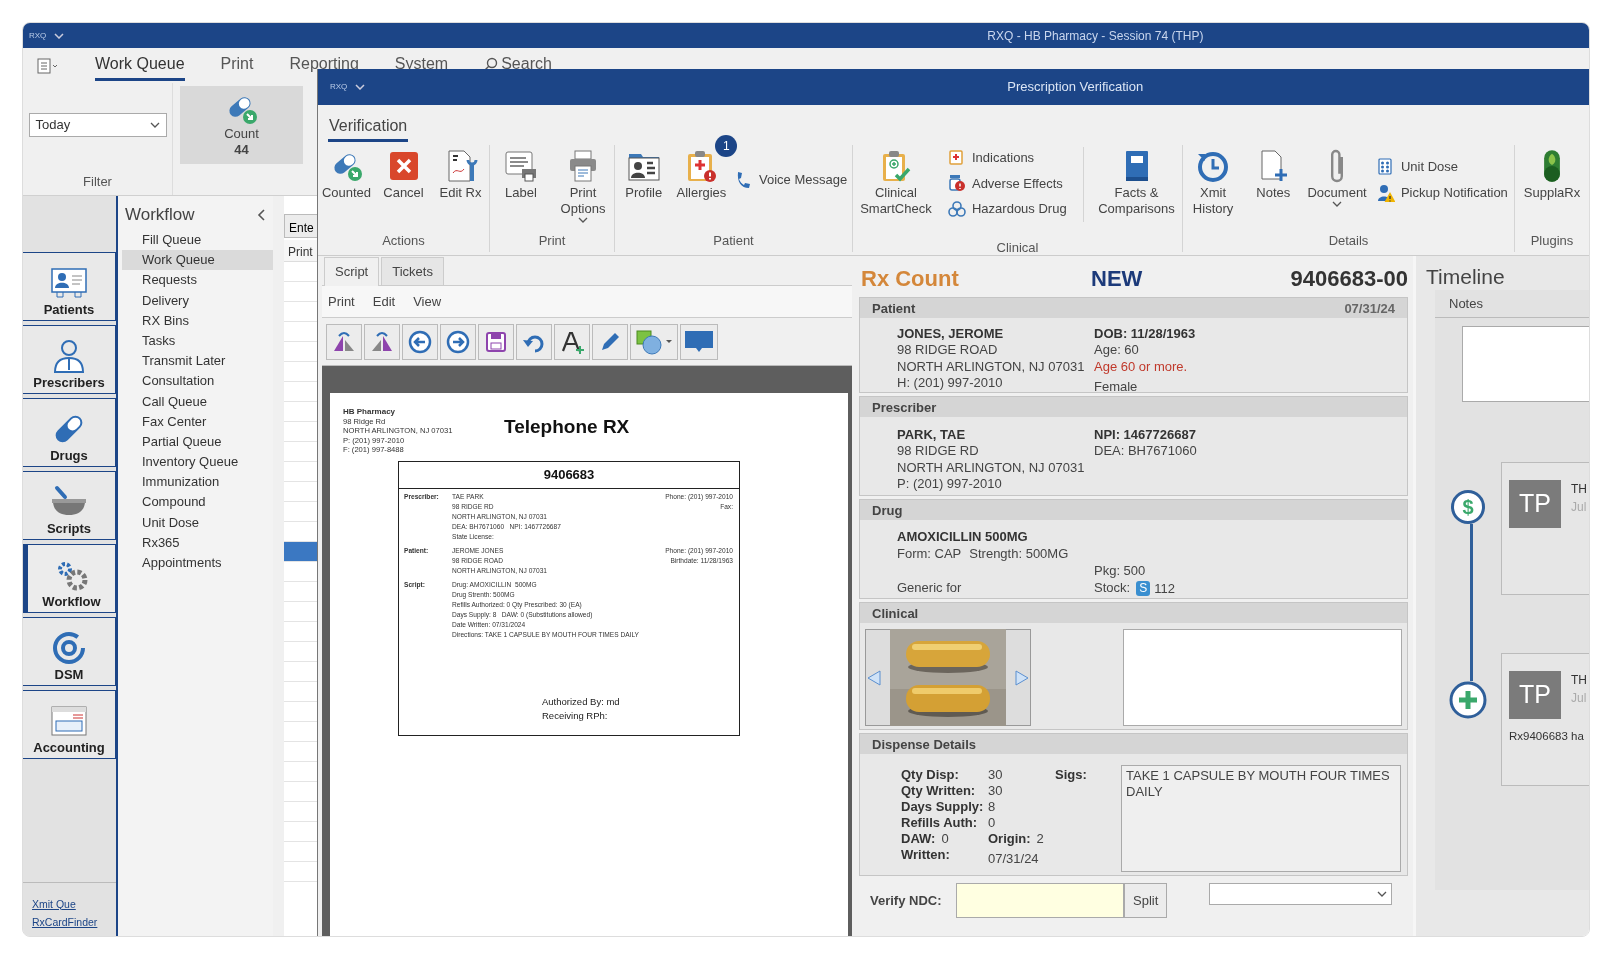 This screenshot has height=960, width=1613. What do you see at coordinates (74, 923) in the screenshot?
I see `footer-link: RxCardFinder` at bounding box center [74, 923].